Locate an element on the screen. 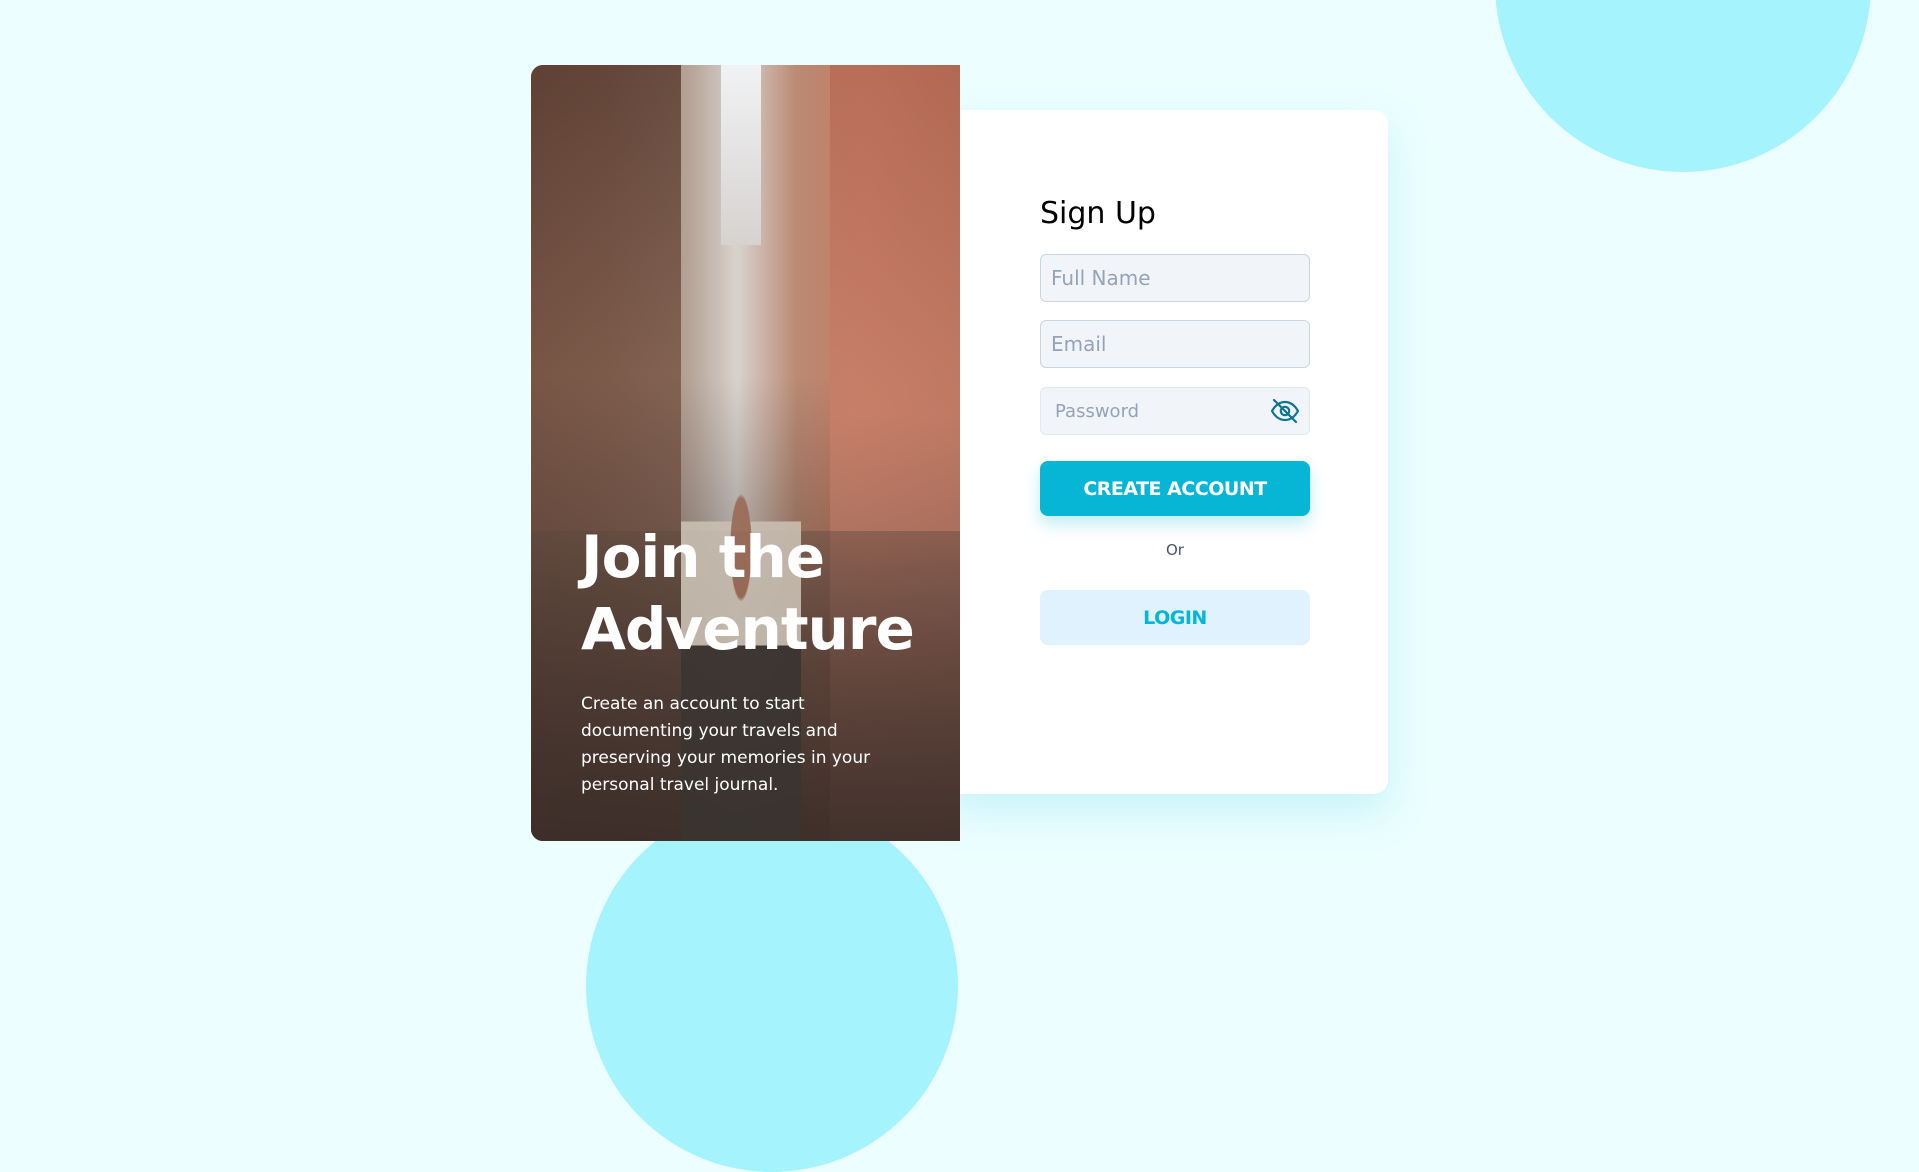 This screenshot has height=1172, width=1919. login-button: LOGIN is located at coordinates (1175, 617).